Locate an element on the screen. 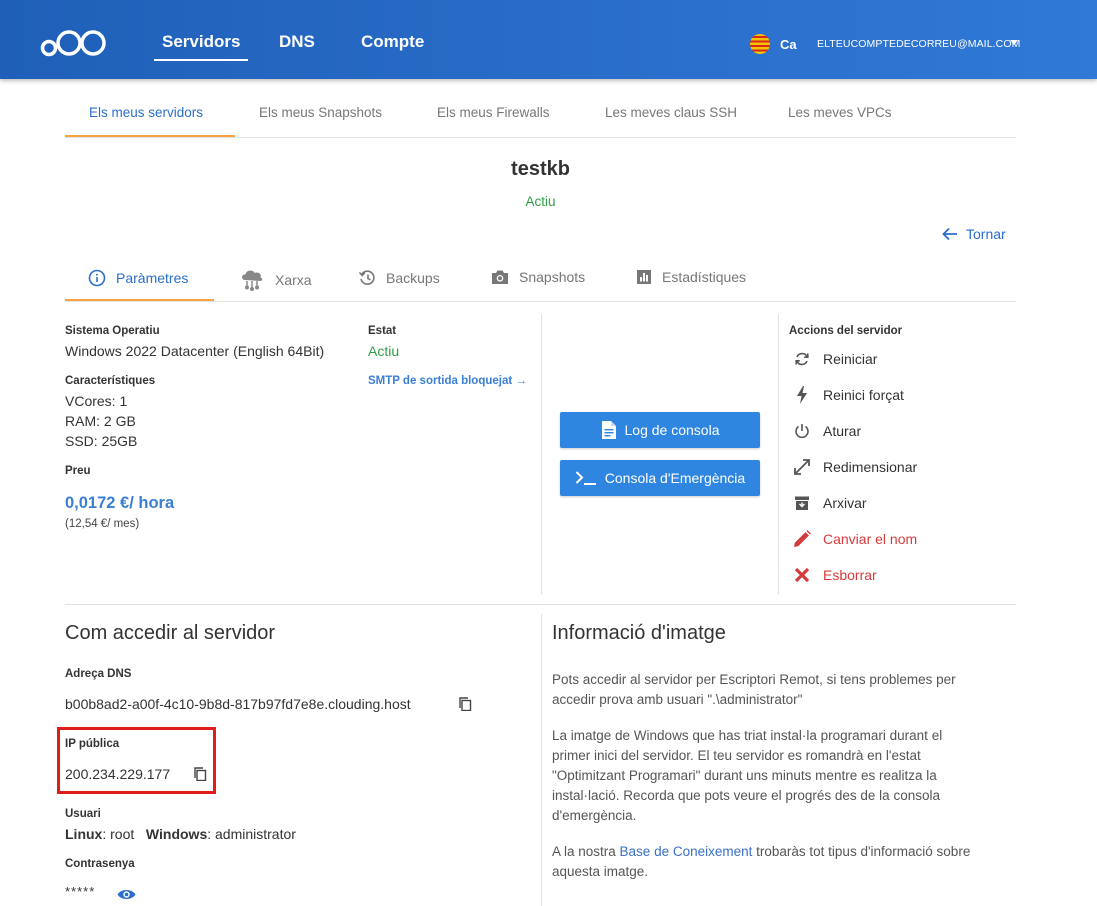 The width and height of the screenshot is (1097, 906). button-label: Log de consola is located at coordinates (672, 430).